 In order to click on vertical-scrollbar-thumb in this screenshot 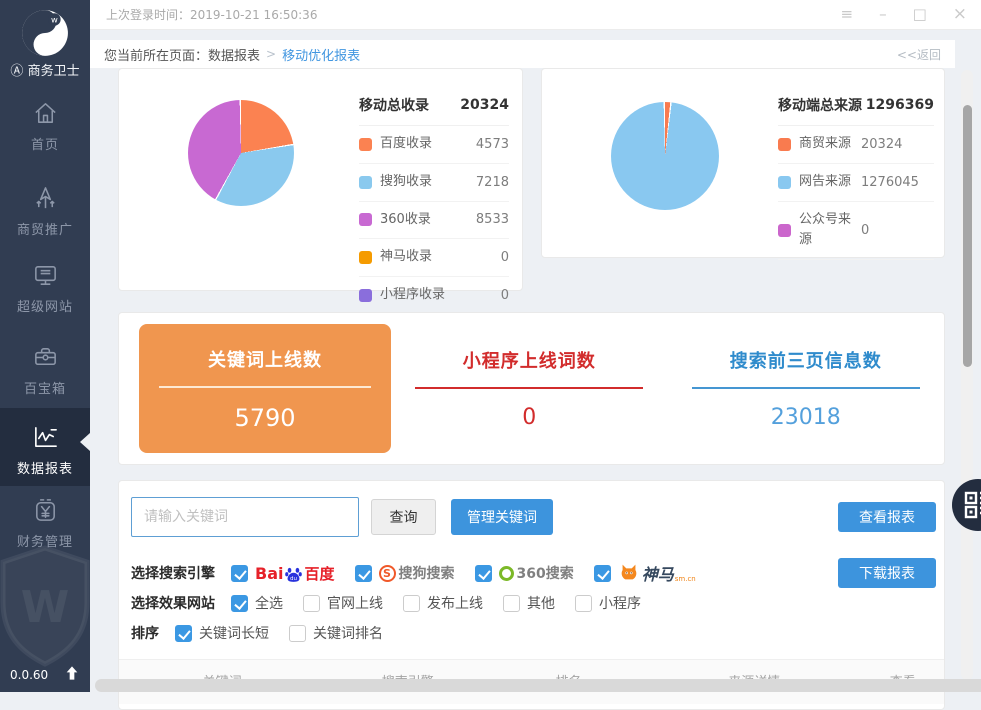, I will do `click(967, 236)`.